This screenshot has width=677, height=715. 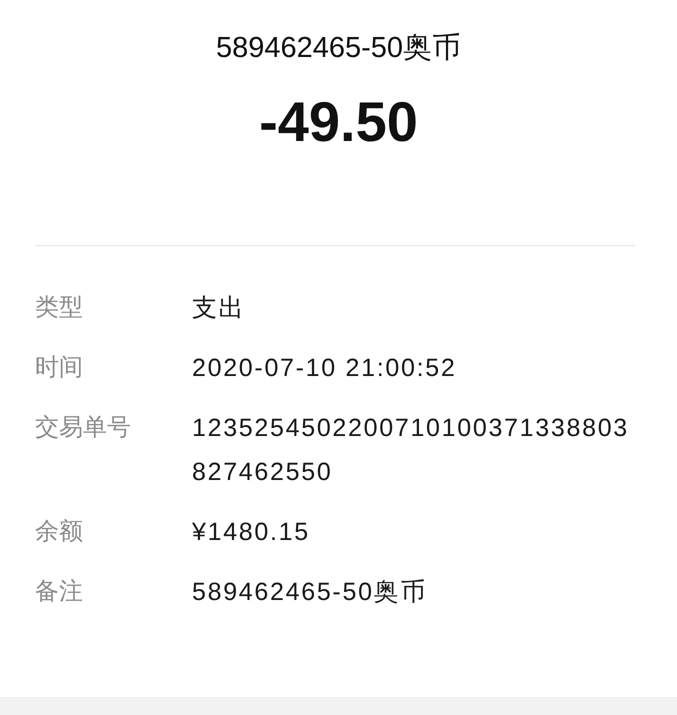 I want to click on transaction-title: 589462465-50奥币, so click(x=338, y=48).